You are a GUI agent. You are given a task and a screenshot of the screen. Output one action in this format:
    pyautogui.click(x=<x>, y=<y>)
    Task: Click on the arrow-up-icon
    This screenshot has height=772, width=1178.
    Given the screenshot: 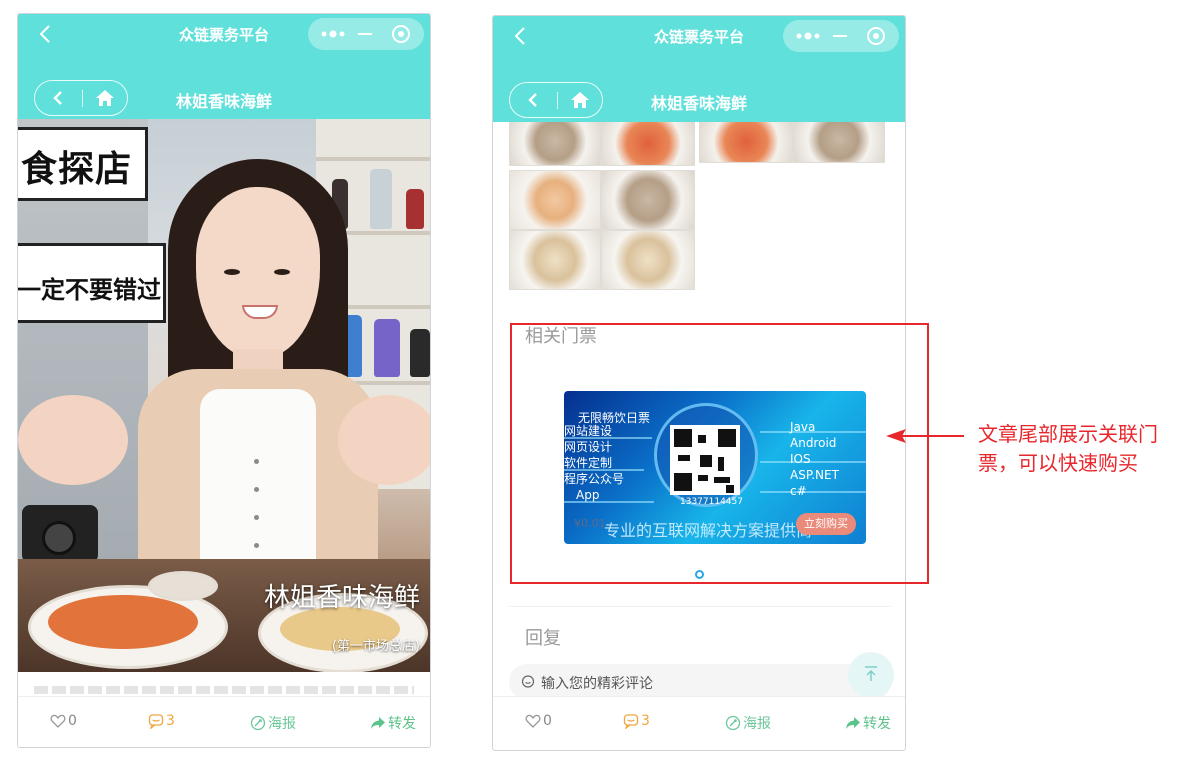 What is the action you would take?
    pyautogui.click(x=871, y=673)
    